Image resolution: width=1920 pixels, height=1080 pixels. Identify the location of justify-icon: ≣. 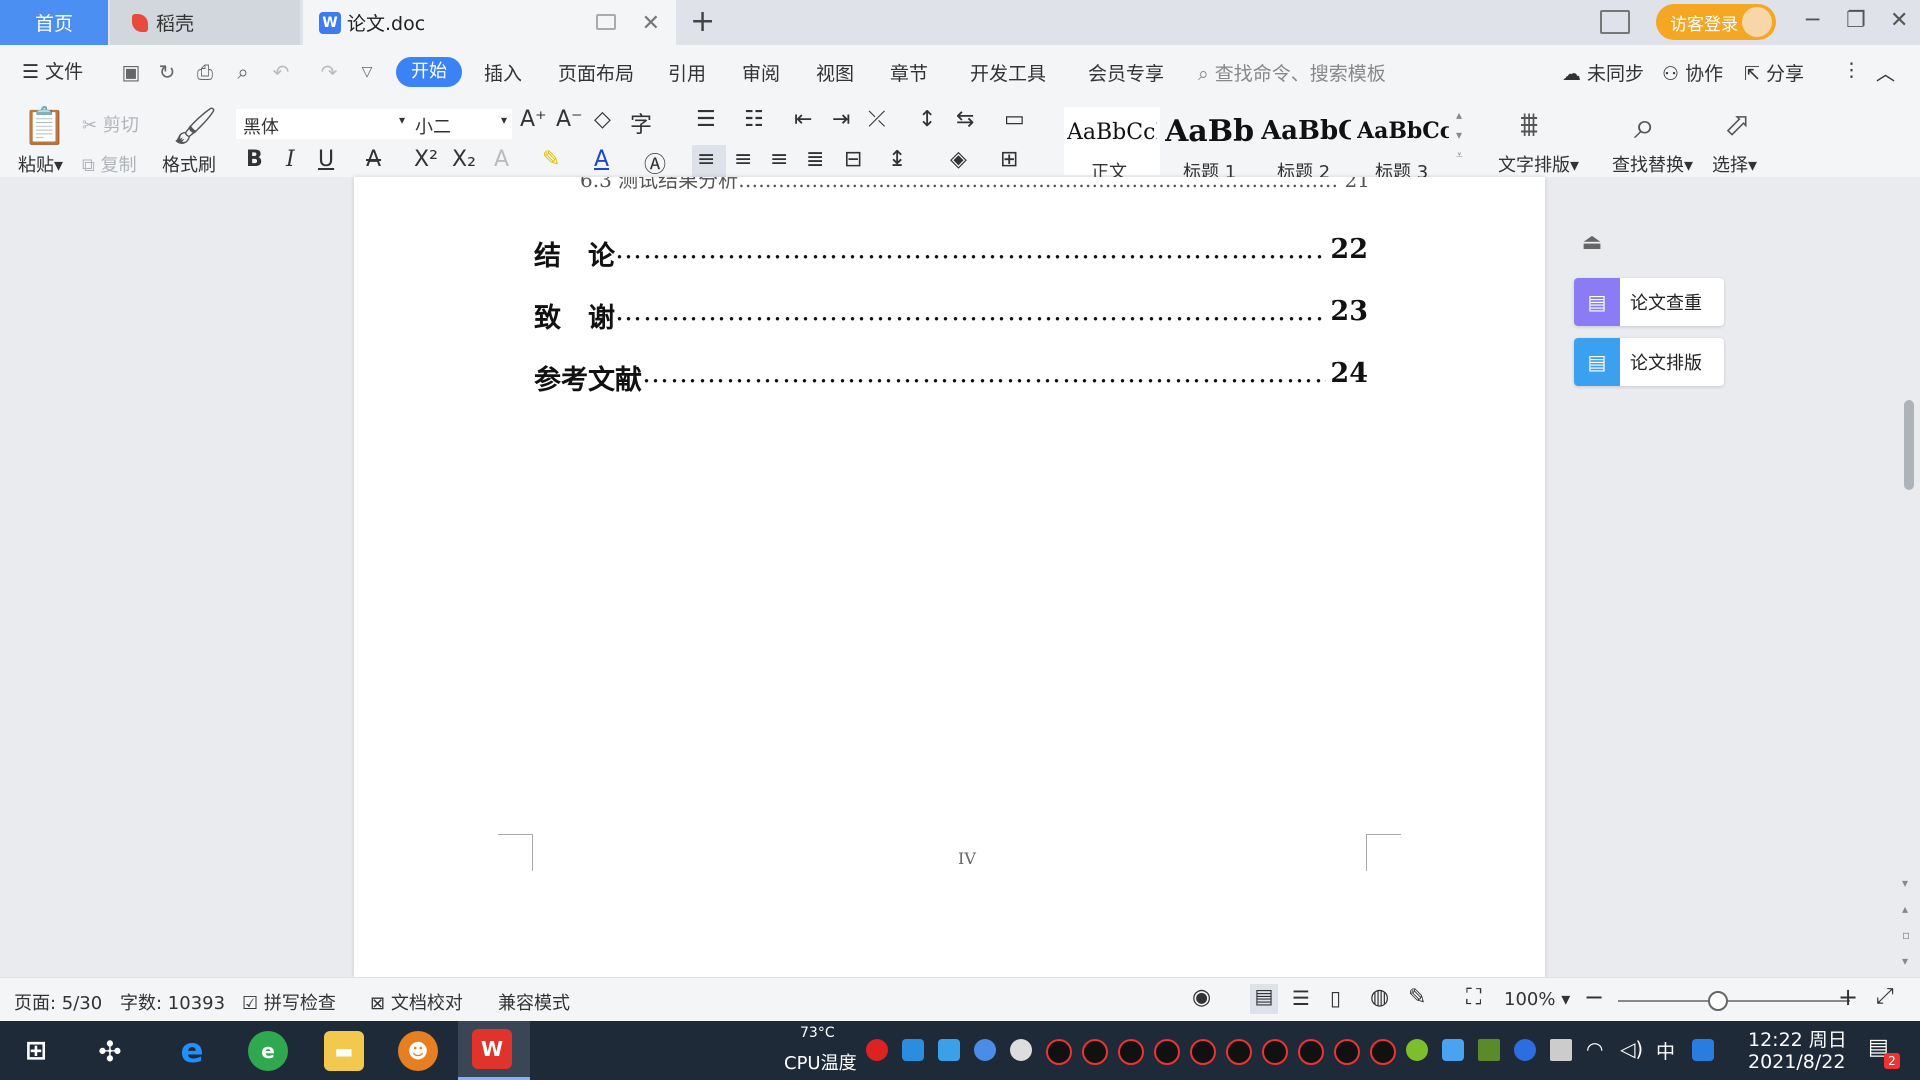
(815, 159).